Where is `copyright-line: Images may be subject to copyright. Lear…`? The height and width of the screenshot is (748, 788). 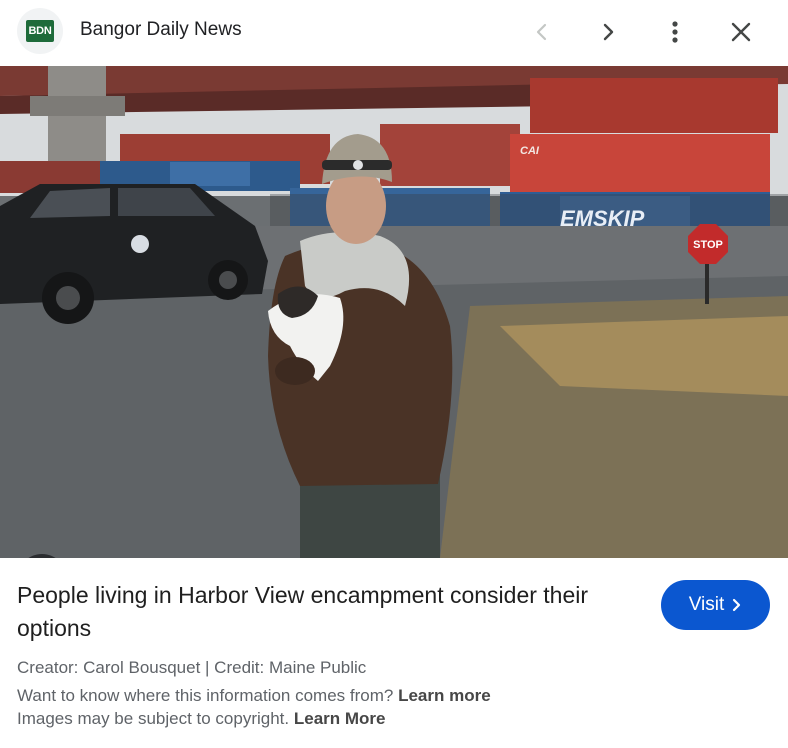 copyright-line: Images may be subject to copyright. Lear… is located at coordinates (201, 719).